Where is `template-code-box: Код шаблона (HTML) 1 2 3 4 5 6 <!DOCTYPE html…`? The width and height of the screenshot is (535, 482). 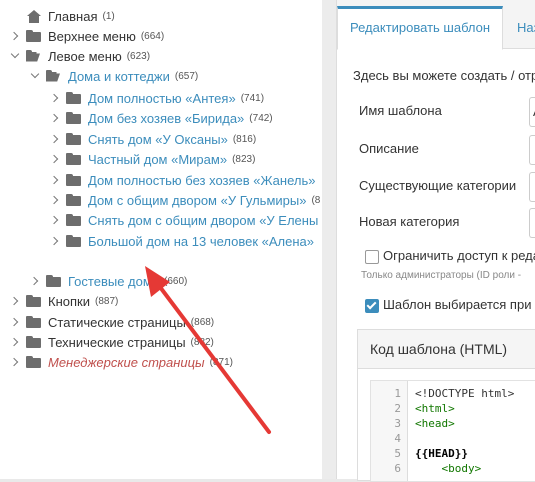 template-code-box: Код шаблона (HTML) 1 2 3 4 5 6 <!DOCTYPE html… is located at coordinates (446, 405).